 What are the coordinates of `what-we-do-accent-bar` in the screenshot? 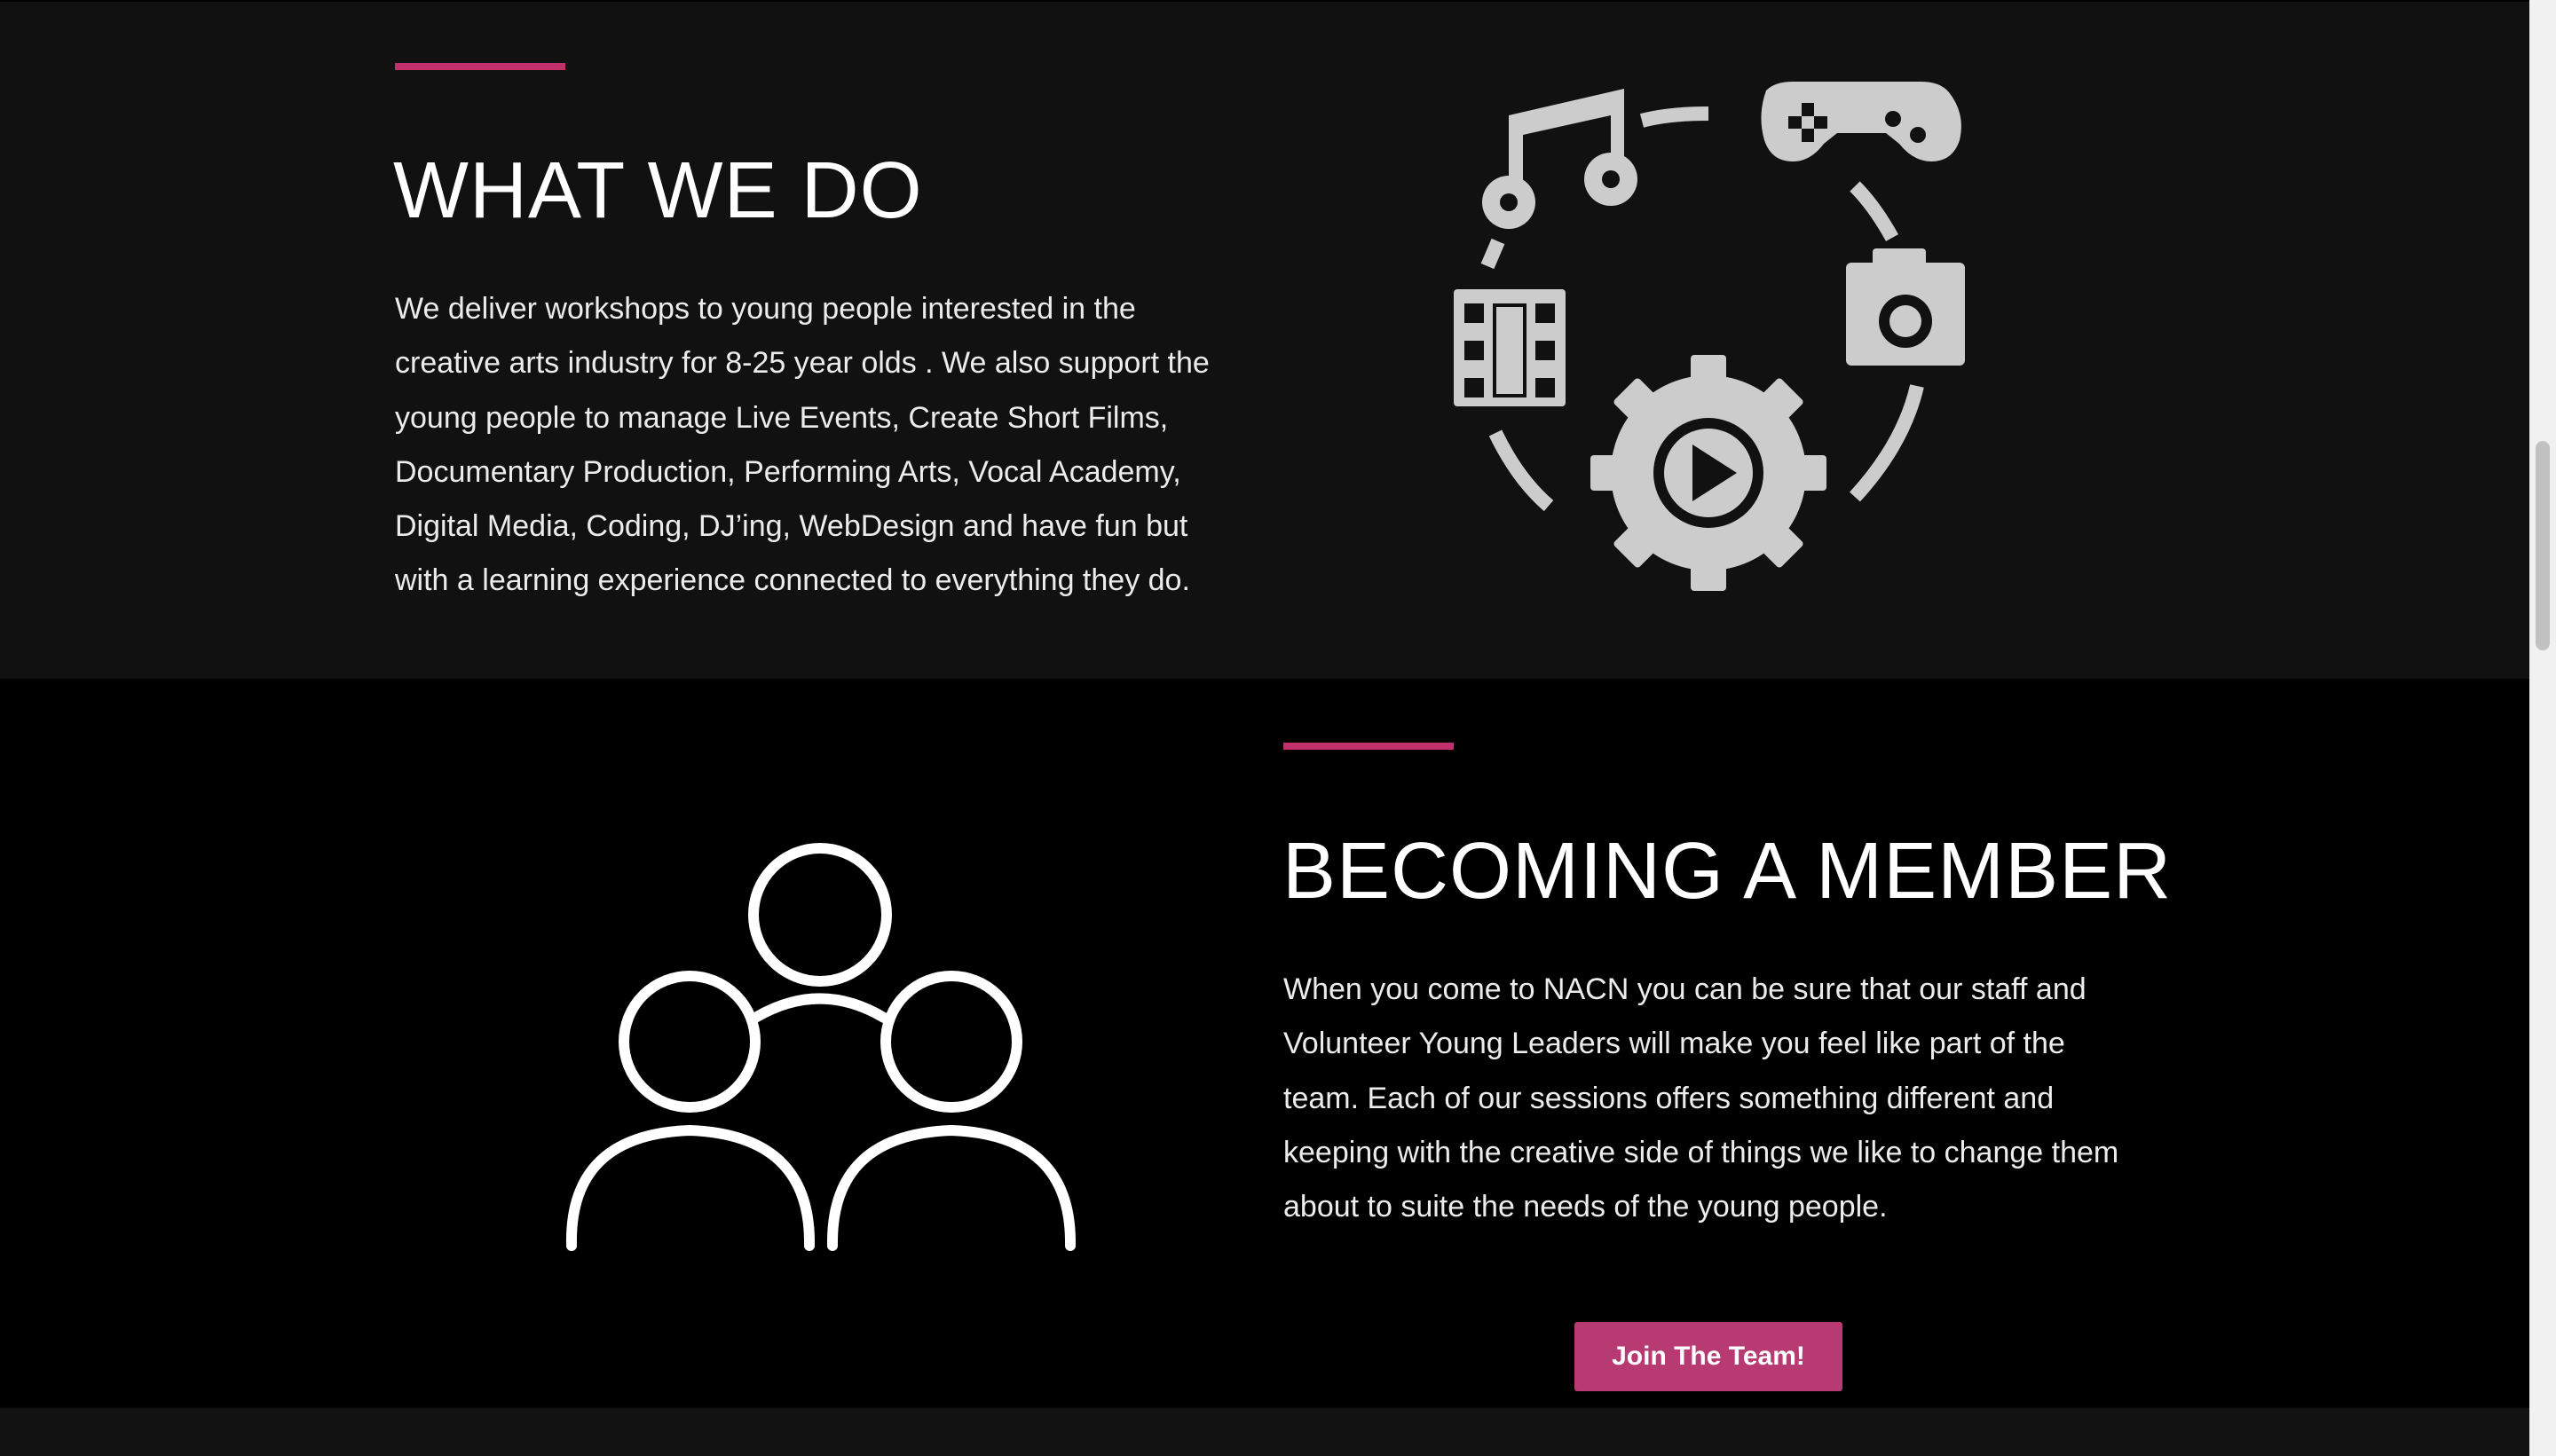 It's located at (480, 66).